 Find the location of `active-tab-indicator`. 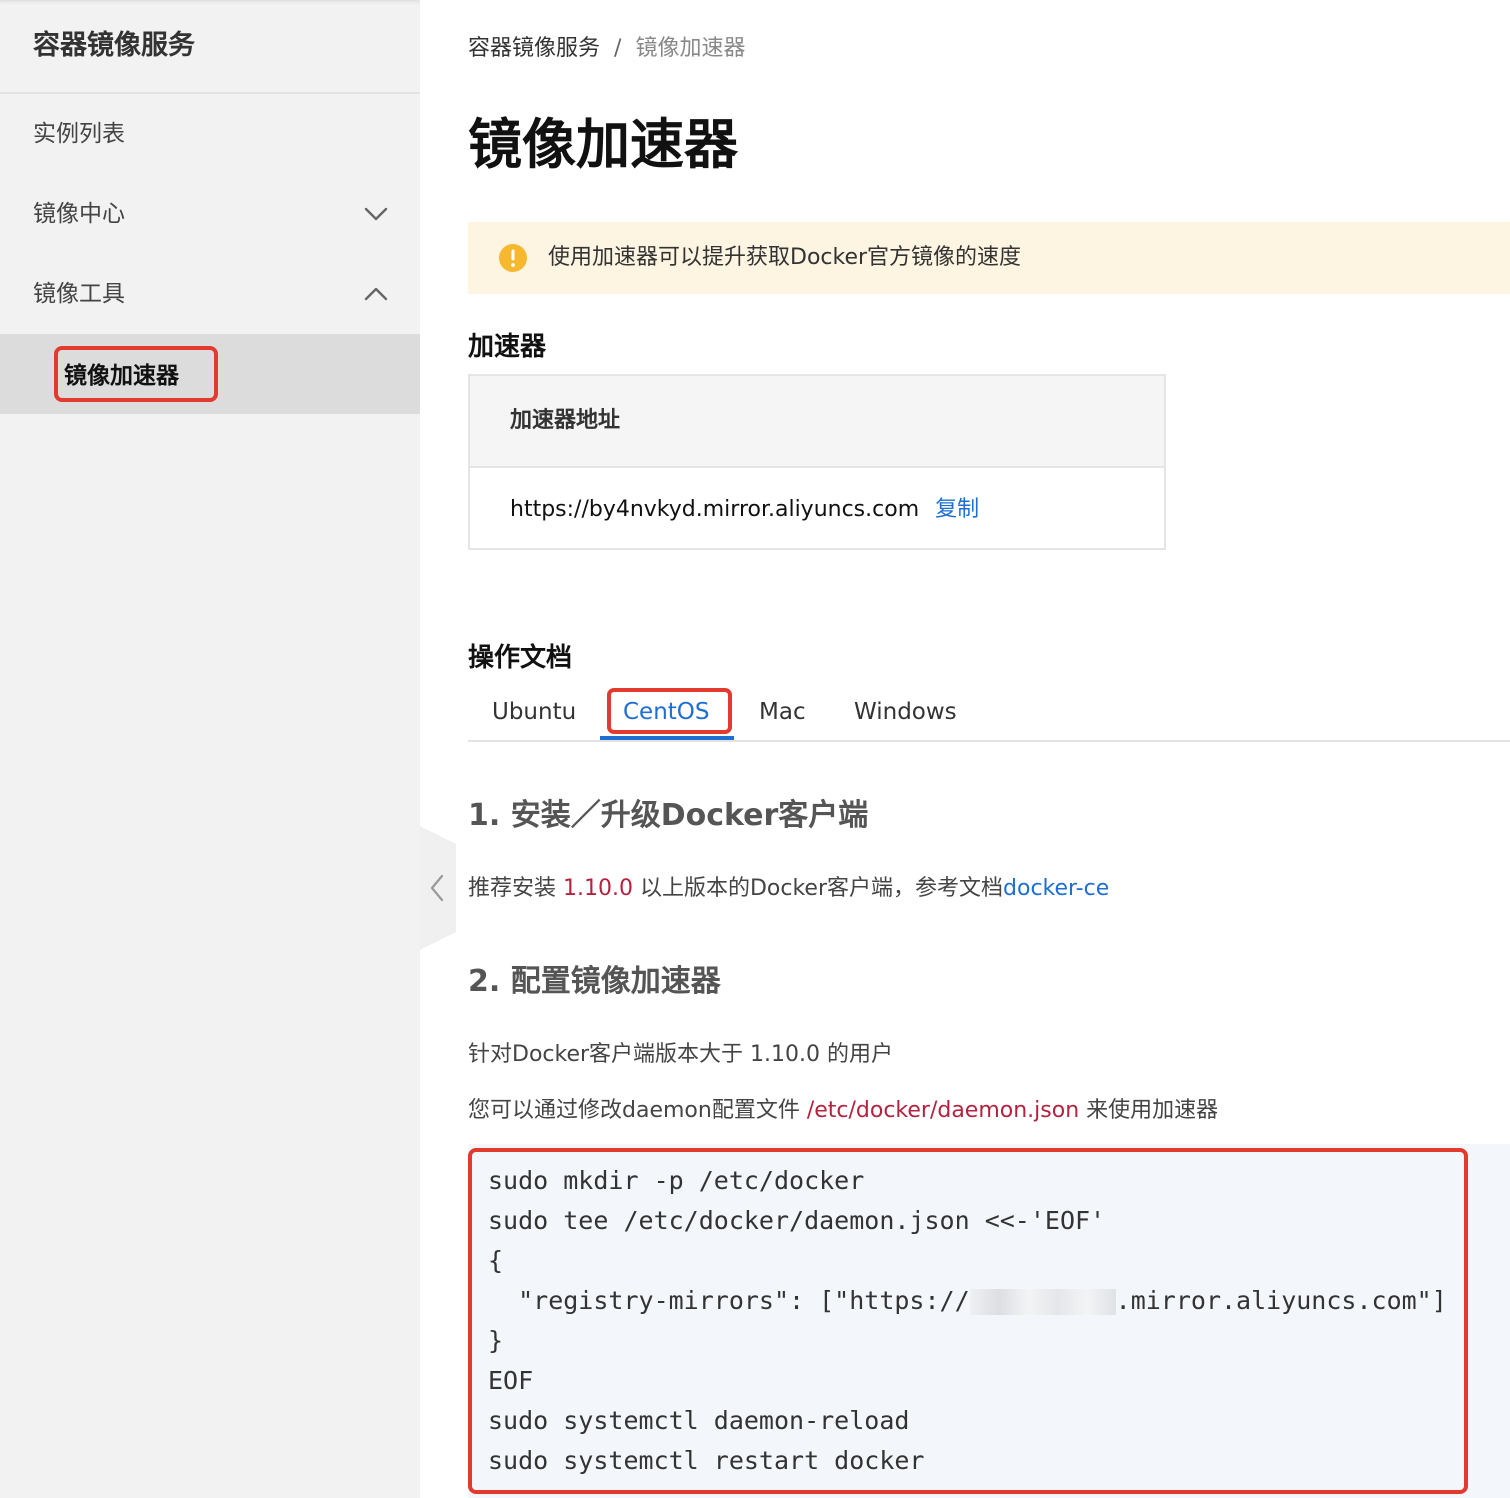

active-tab-indicator is located at coordinates (667, 738).